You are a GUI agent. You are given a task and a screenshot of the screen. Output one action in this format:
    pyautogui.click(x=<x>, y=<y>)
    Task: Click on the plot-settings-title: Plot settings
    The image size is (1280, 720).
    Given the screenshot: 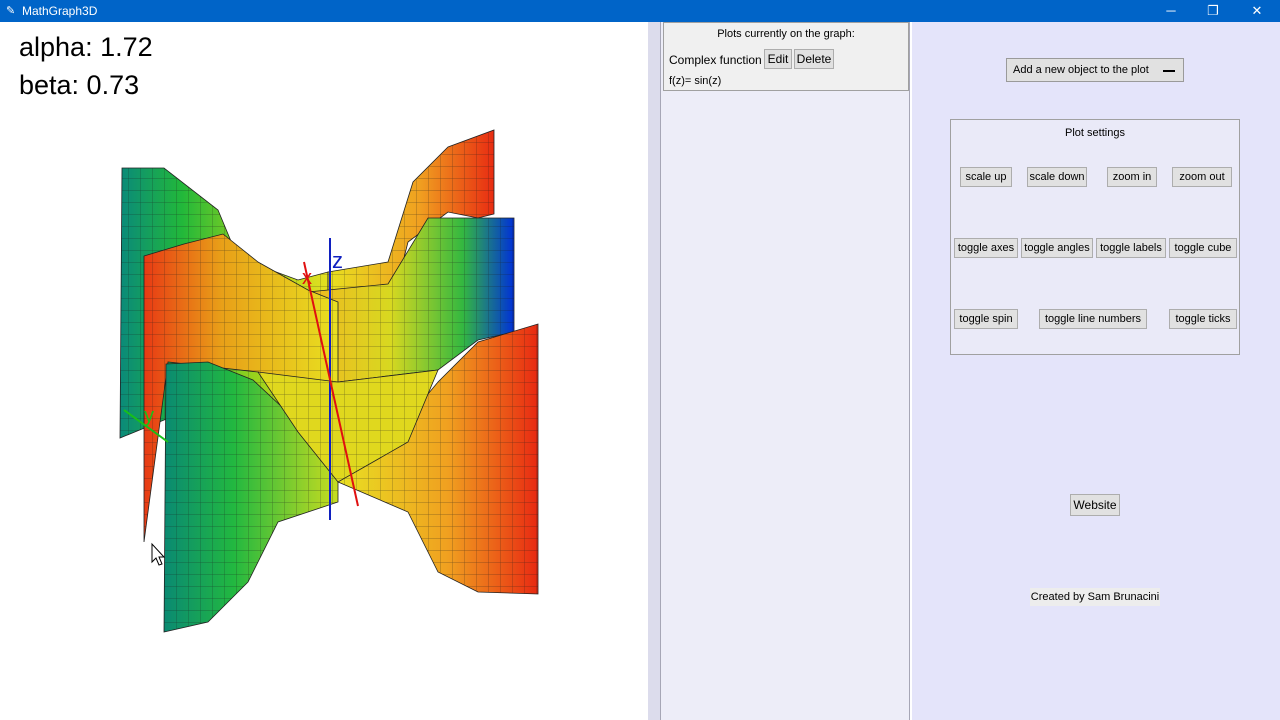 What is the action you would take?
    pyautogui.click(x=1095, y=133)
    